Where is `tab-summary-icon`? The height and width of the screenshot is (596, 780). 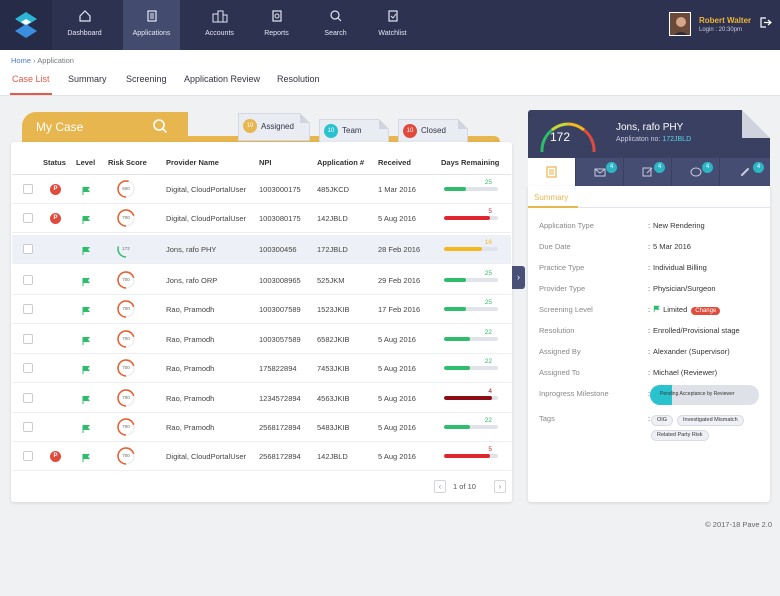 tab-summary-icon is located at coordinates (552, 172).